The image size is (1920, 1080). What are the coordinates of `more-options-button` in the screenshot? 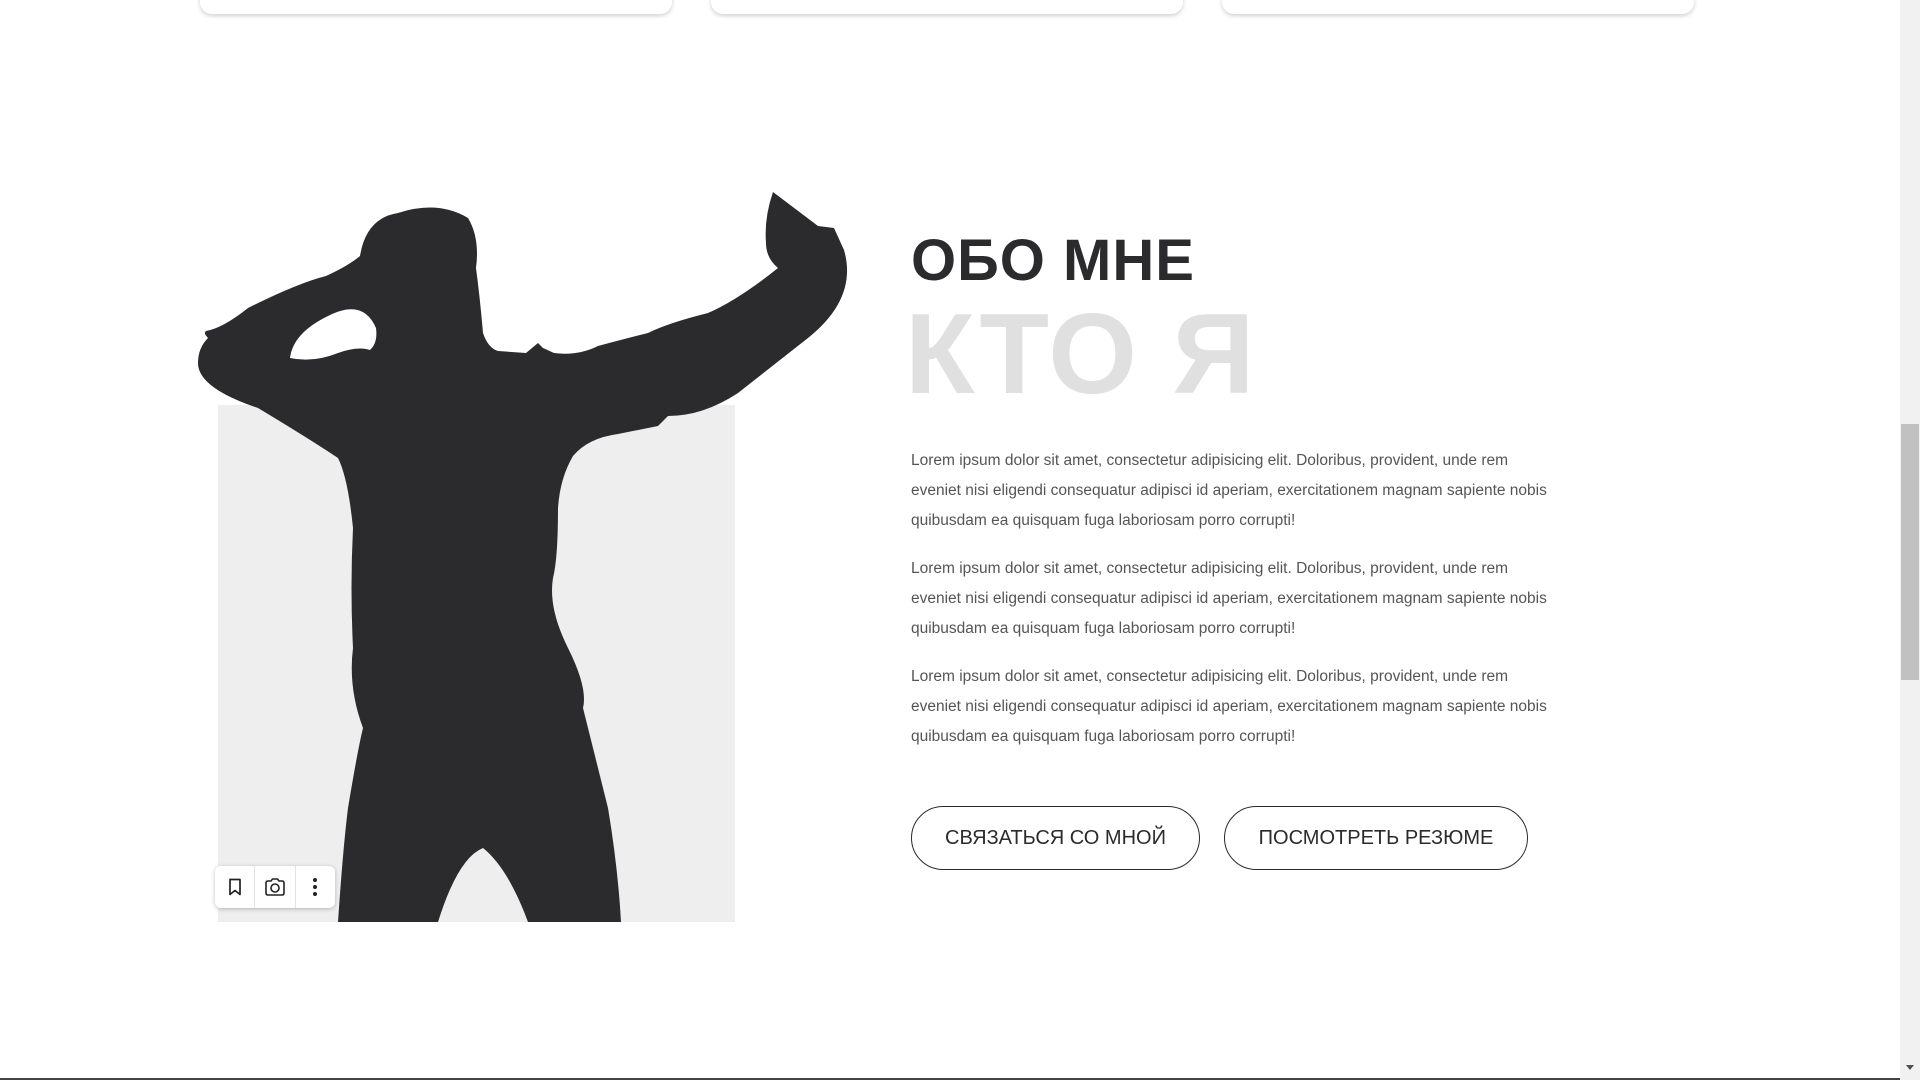 It's located at (315, 887).